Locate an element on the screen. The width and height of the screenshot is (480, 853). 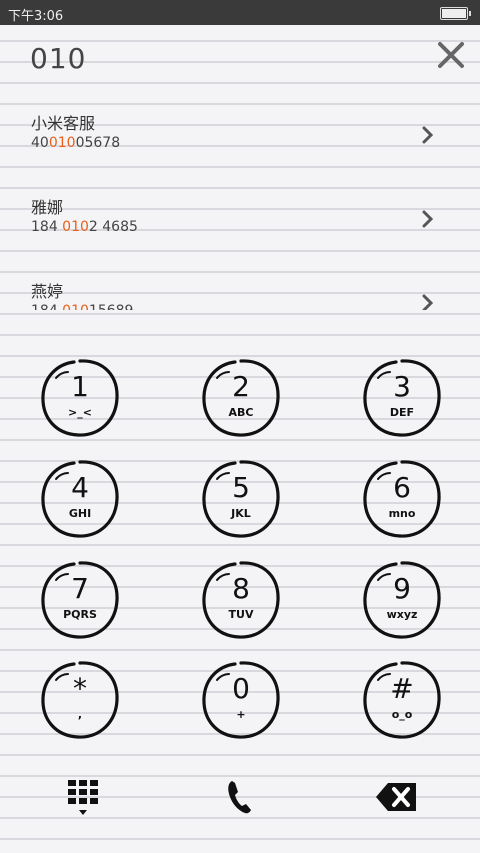
contact-name: 小米客服 is located at coordinates (63, 123).